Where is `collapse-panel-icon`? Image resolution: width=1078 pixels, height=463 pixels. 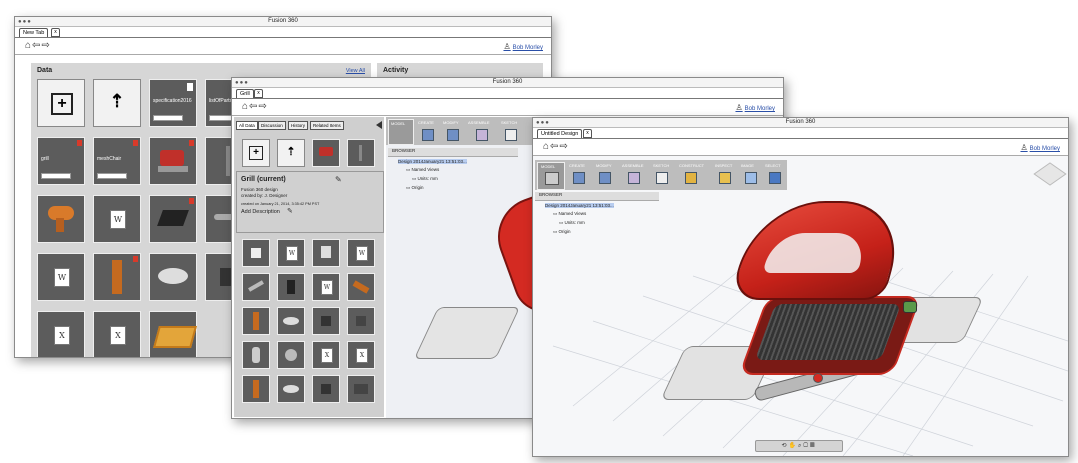 collapse-panel-icon is located at coordinates (379, 125).